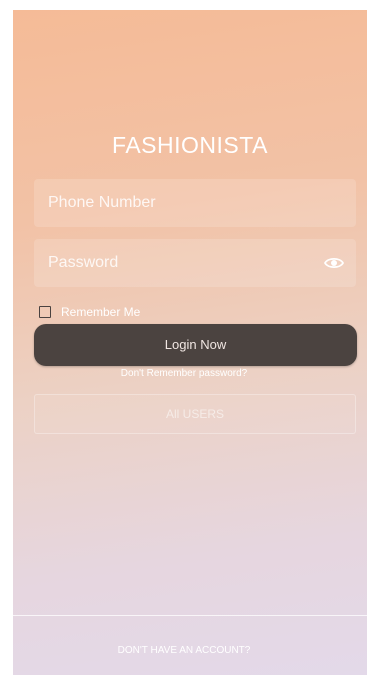  I want to click on password-field, so click(195, 263).